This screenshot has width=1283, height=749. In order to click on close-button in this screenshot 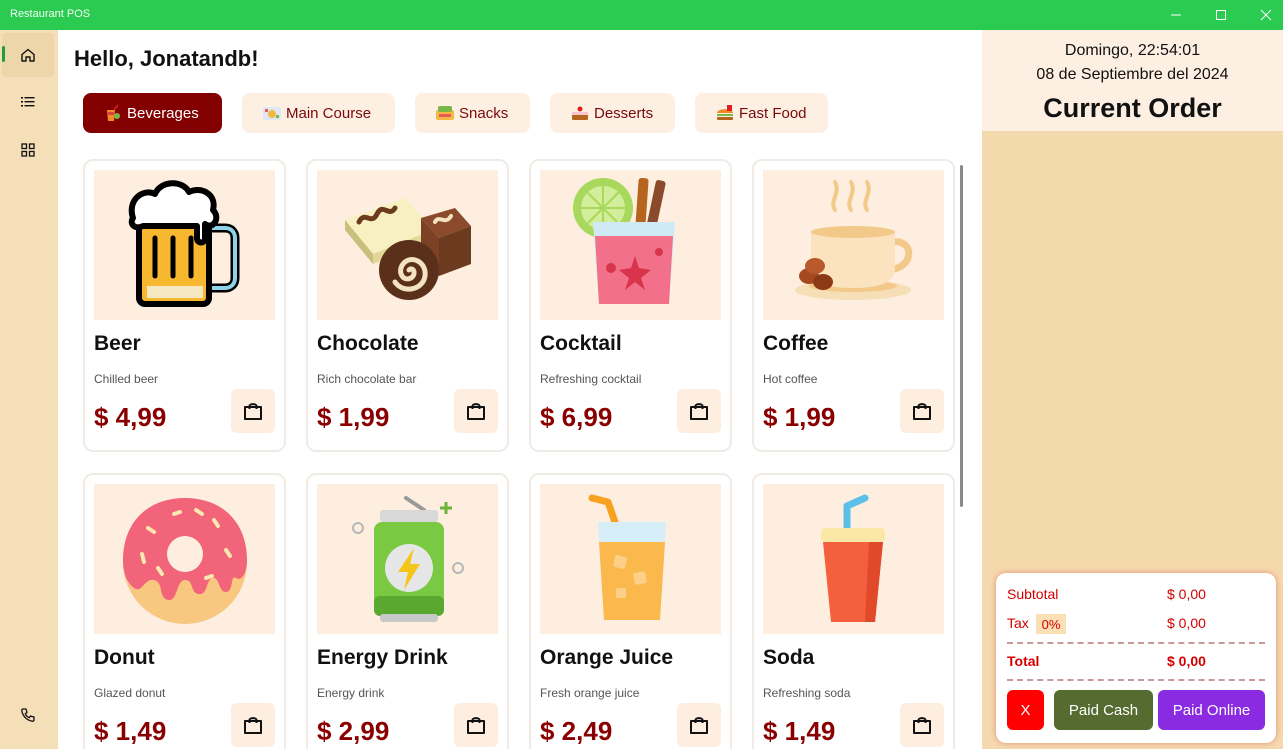, I will do `click(1263, 15)`.